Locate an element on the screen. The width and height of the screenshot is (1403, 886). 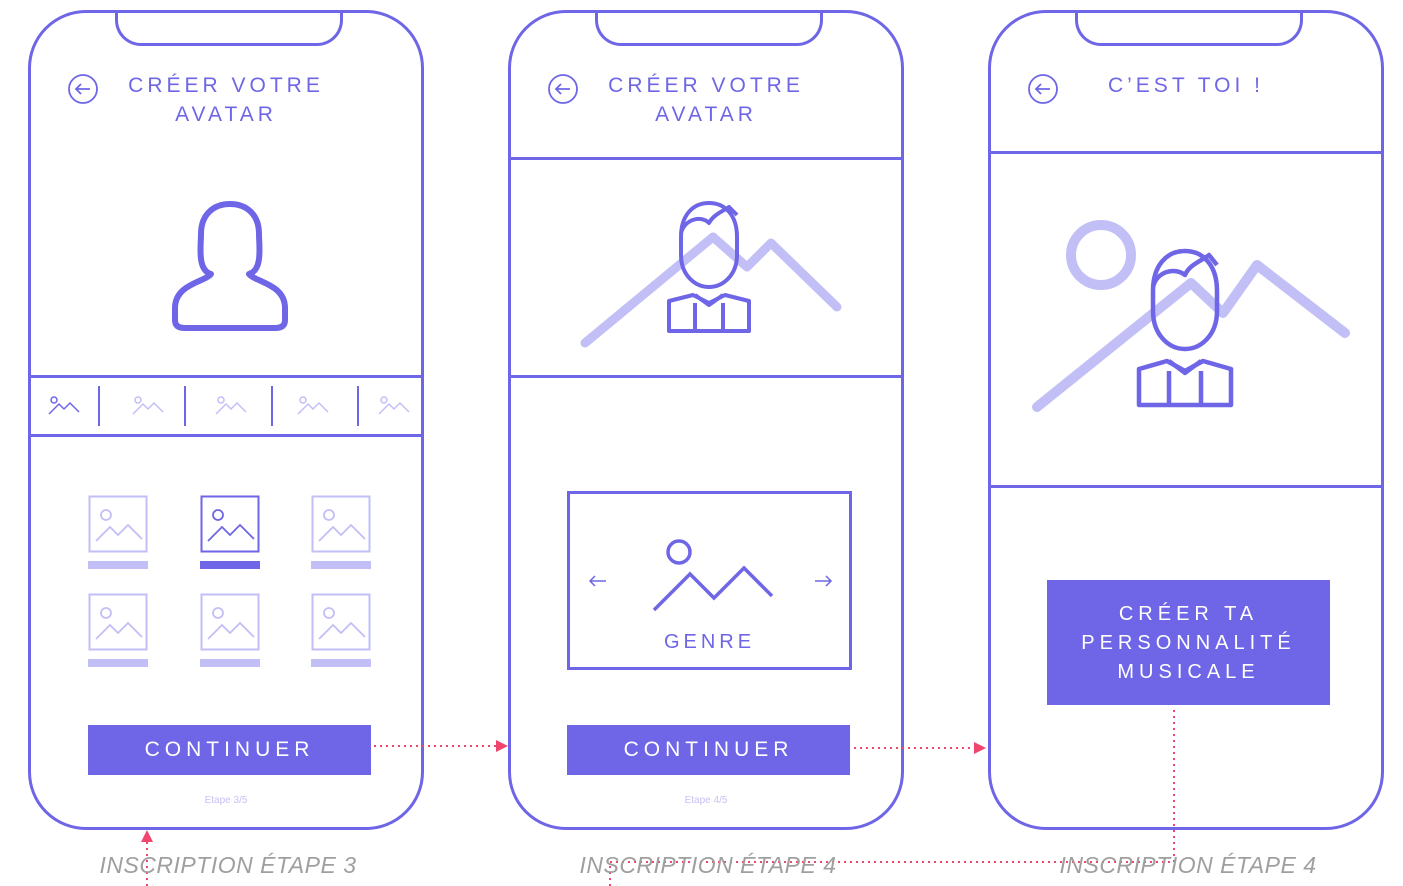
caption-step-3: INSCRIPTION ÉTAPE 3 is located at coordinates (228, 865).